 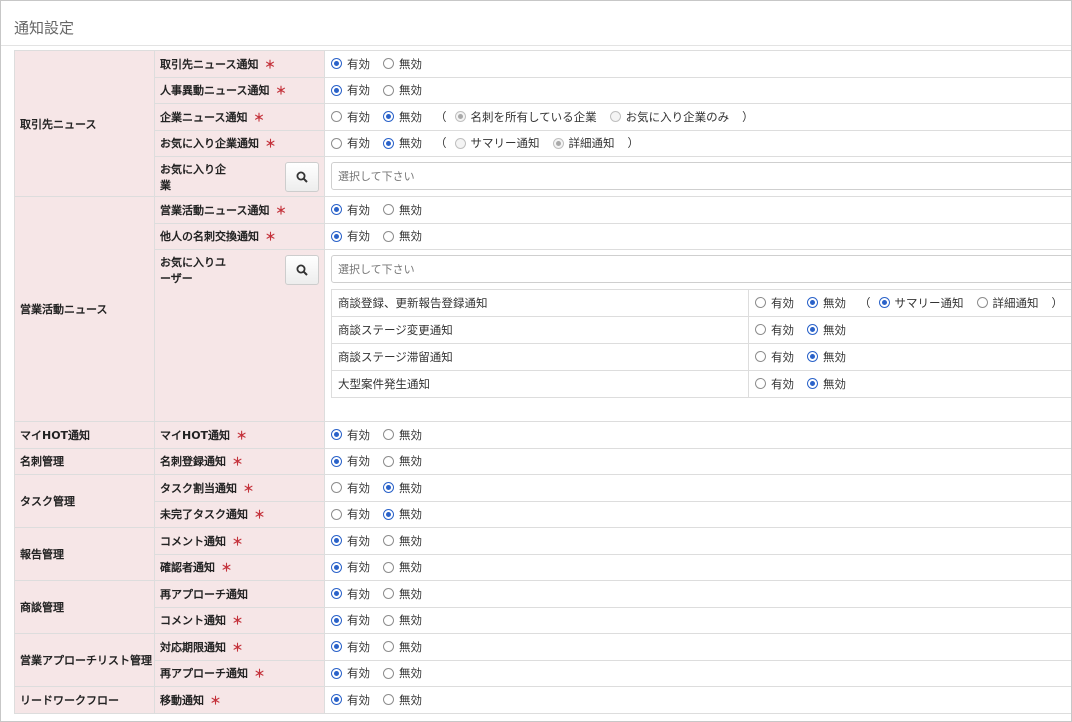 What do you see at coordinates (760, 357) in the screenshot?
I see `option-on-sub-2-radio` at bounding box center [760, 357].